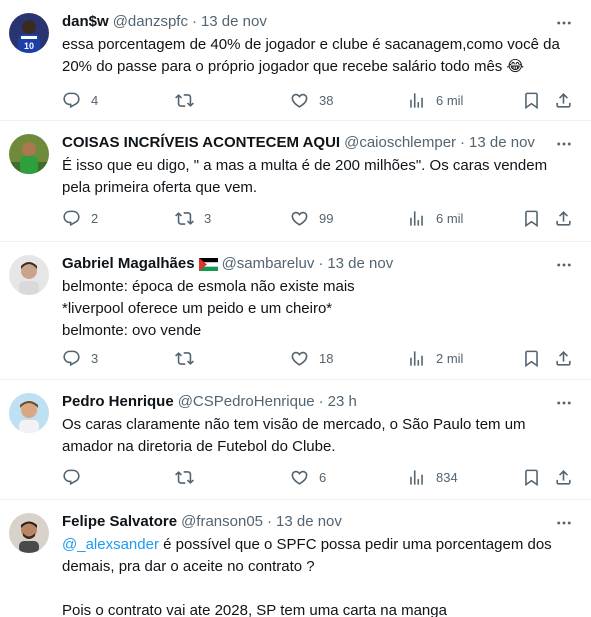 This screenshot has width=591, height=617. What do you see at coordinates (222, 522) in the screenshot?
I see `user-handle: @franson05` at bounding box center [222, 522].